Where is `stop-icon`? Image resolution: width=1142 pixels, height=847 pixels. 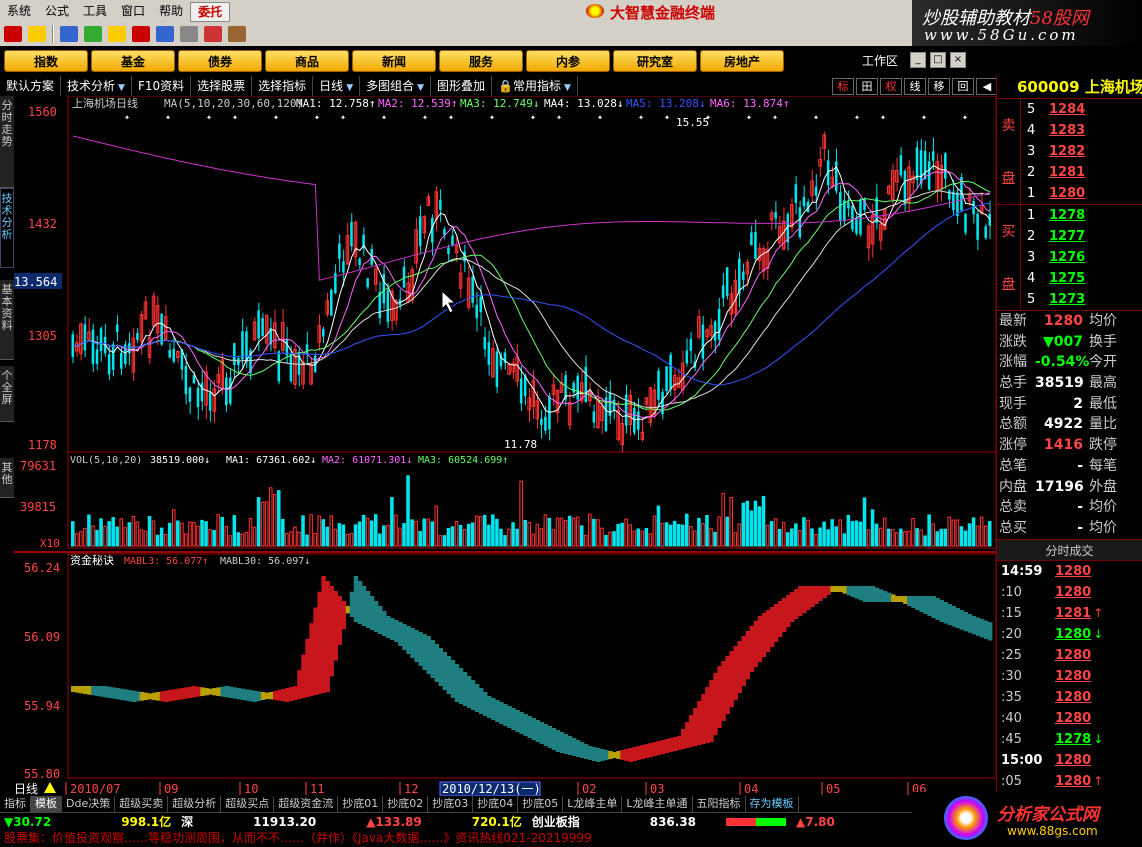 stop-icon is located at coordinates (141, 34).